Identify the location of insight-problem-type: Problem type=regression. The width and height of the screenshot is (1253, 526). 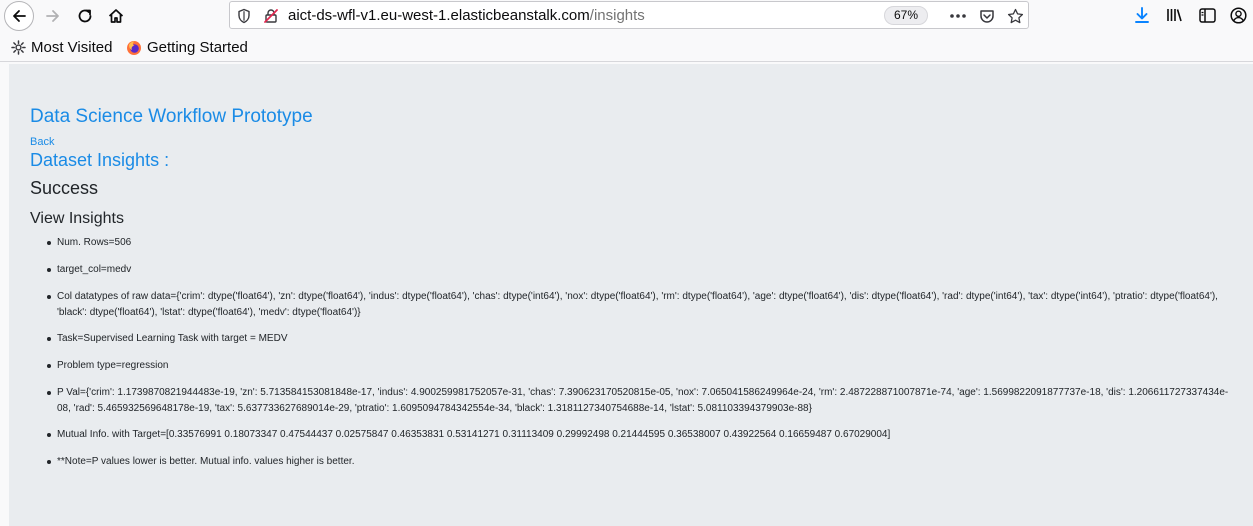
(642, 366).